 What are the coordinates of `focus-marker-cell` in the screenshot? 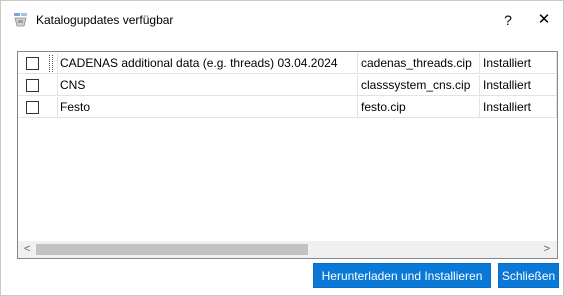 It's located at (51, 63).